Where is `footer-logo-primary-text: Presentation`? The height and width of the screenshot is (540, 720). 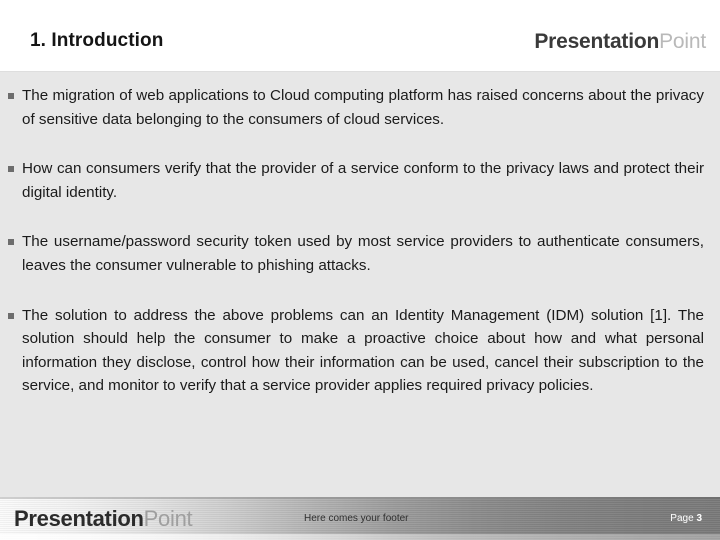 footer-logo-primary-text: Presentation is located at coordinates (79, 518).